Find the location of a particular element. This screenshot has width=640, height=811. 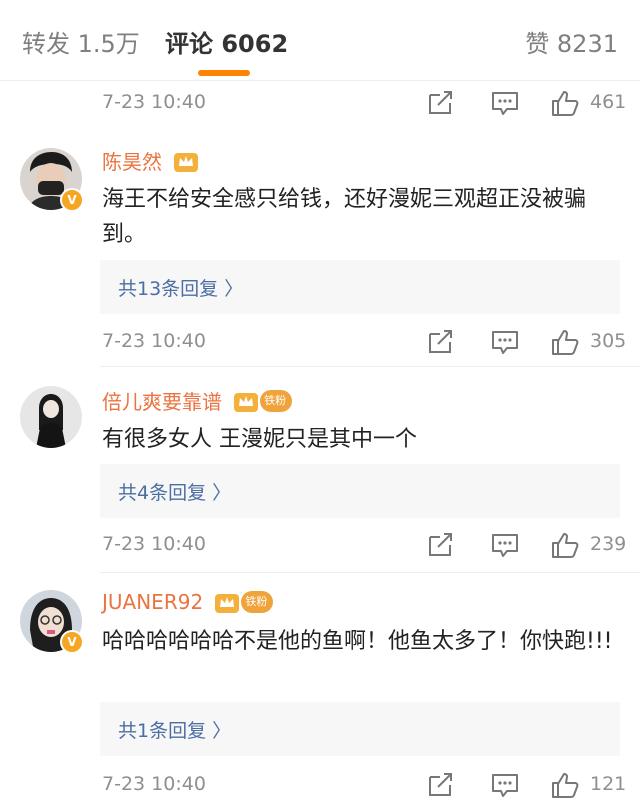

comment-header: JUANER92 铁粉 is located at coordinates (188, 605).